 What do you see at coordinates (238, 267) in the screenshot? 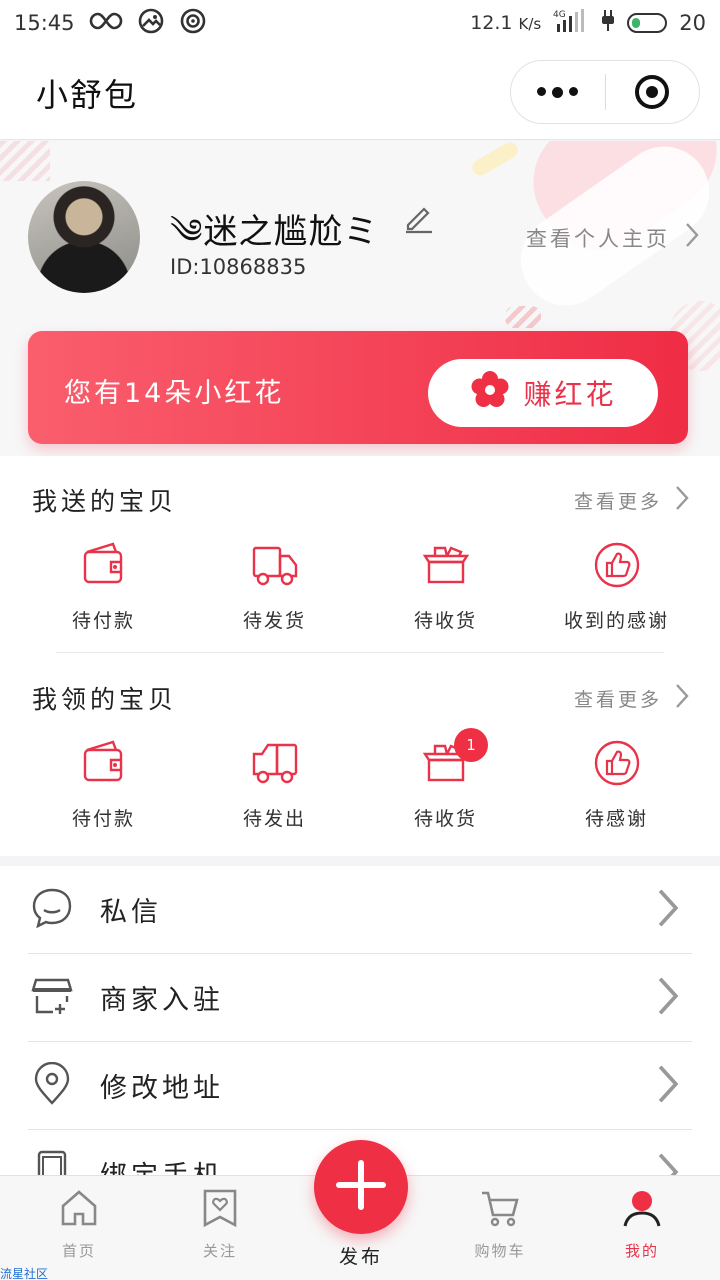
I see `user-id: ID:10868835` at bounding box center [238, 267].